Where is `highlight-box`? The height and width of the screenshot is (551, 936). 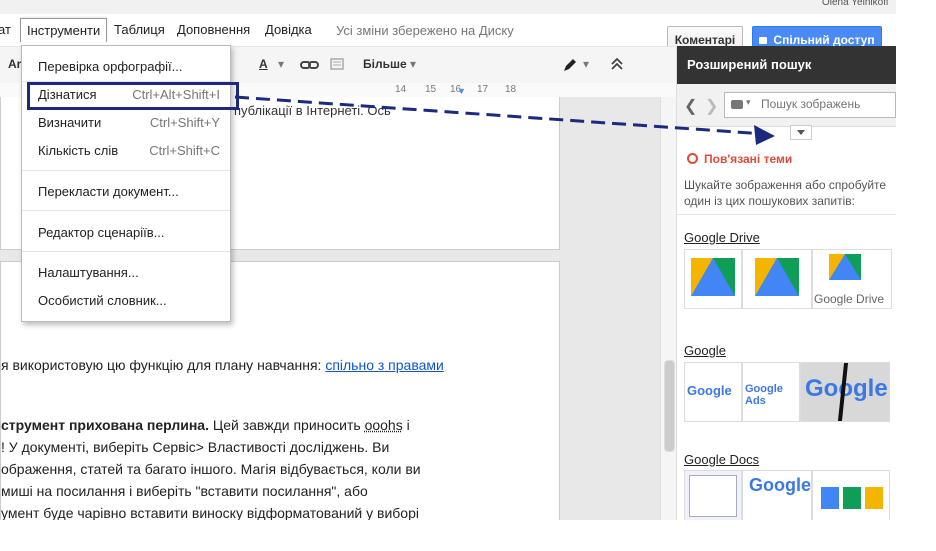 highlight-box is located at coordinates (133, 96).